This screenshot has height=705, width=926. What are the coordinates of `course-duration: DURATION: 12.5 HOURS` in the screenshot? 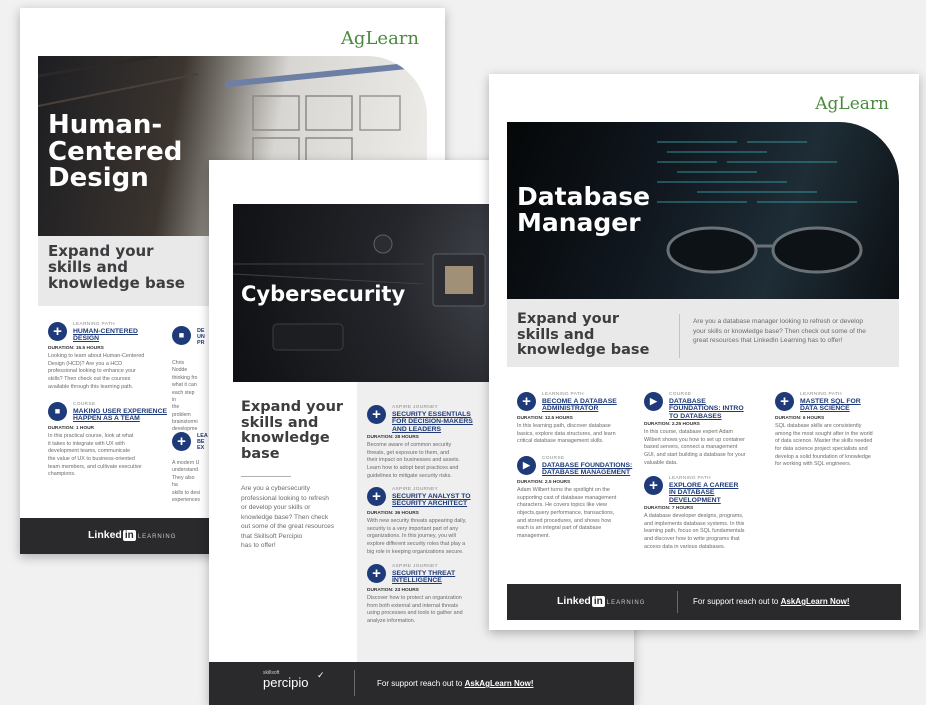 It's located at (545, 418).